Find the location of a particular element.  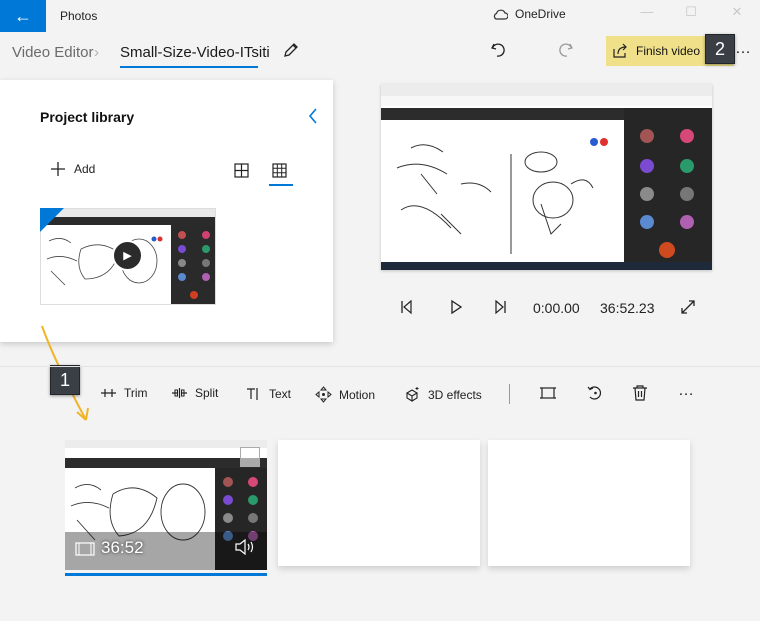

redo-button is located at coordinates (566, 52).